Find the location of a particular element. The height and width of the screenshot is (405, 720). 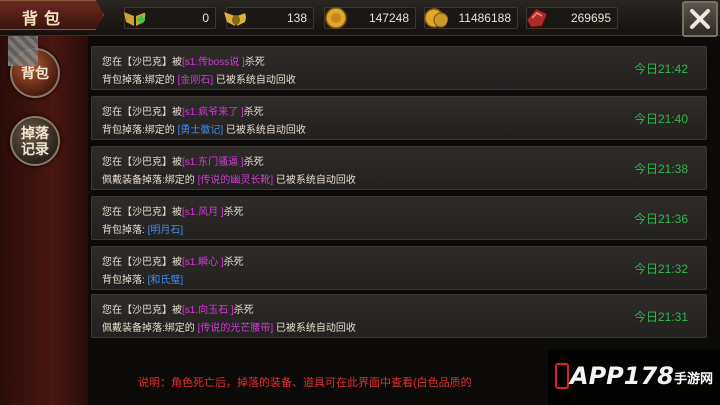

timestamp: 今日21:40 is located at coordinates (660, 119).